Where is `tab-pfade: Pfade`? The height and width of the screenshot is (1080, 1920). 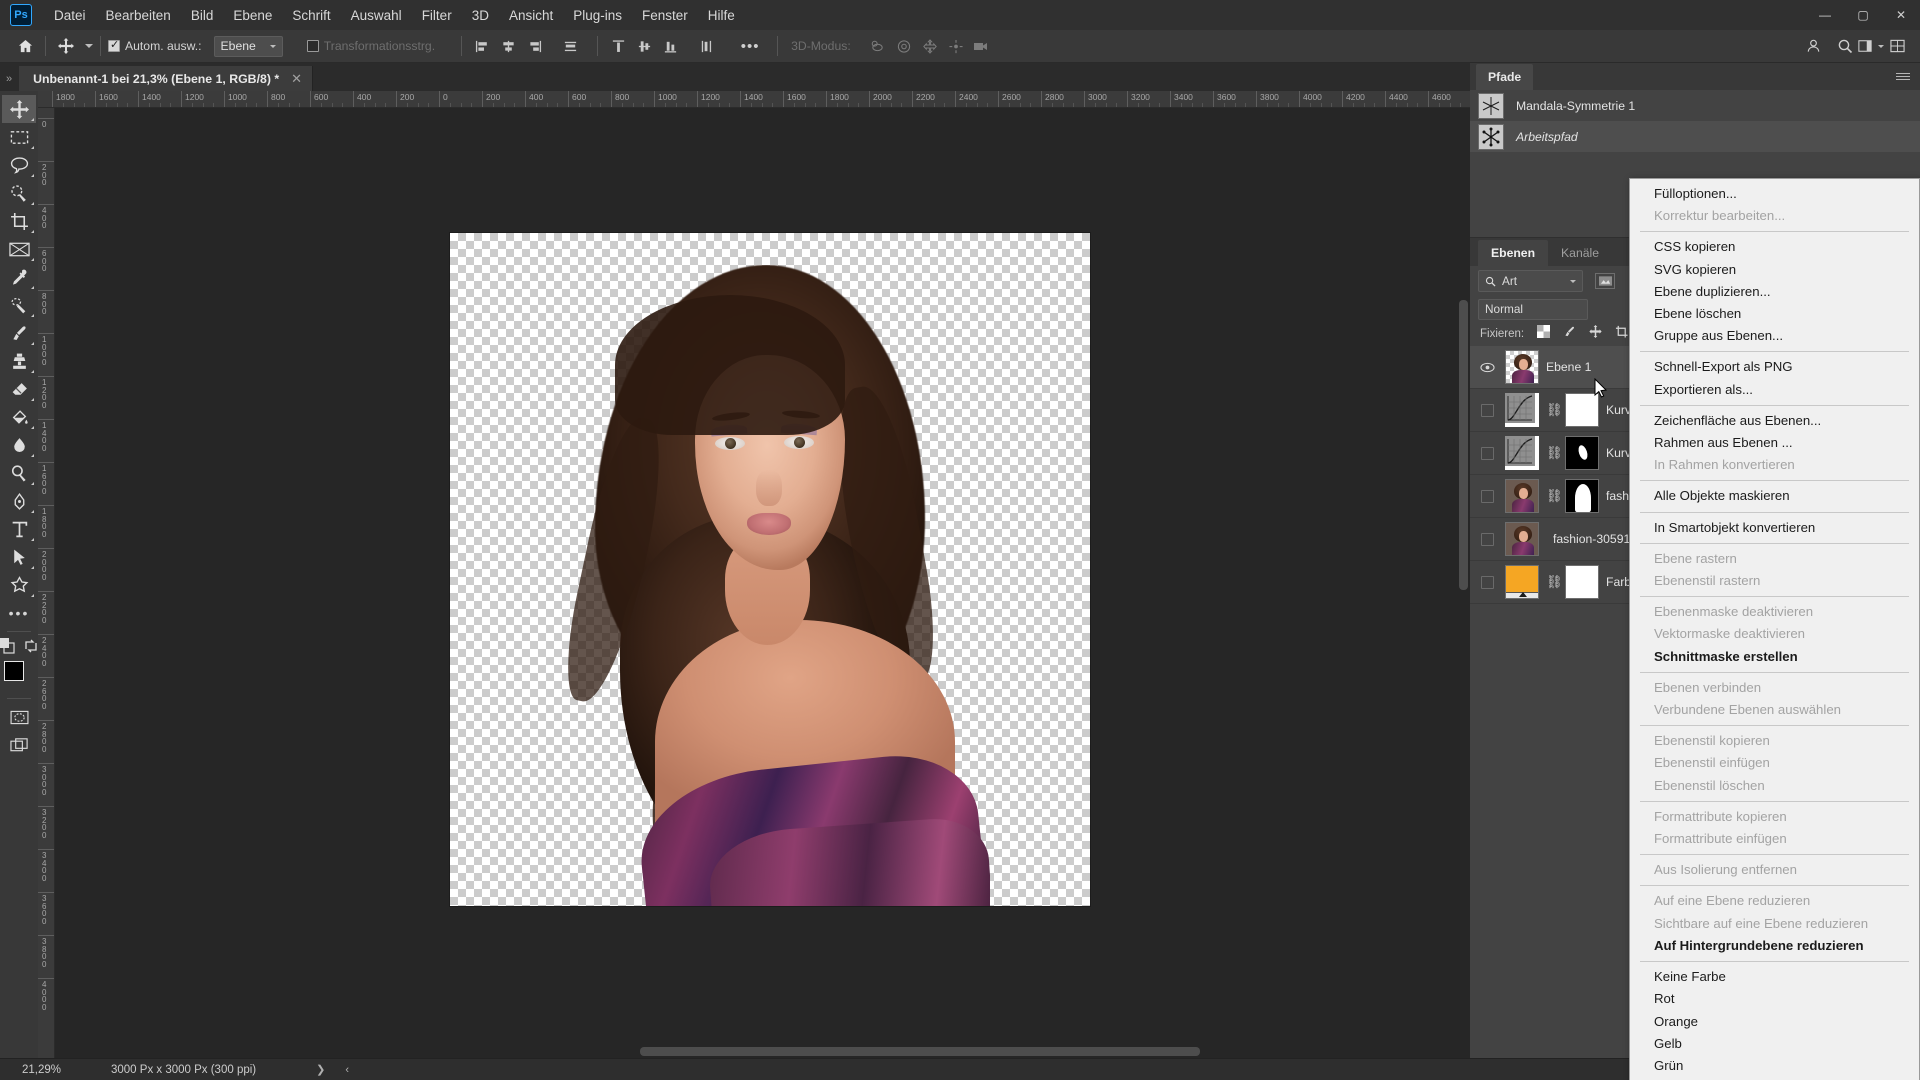
tab-pfade: Pfade is located at coordinates (1505, 76).